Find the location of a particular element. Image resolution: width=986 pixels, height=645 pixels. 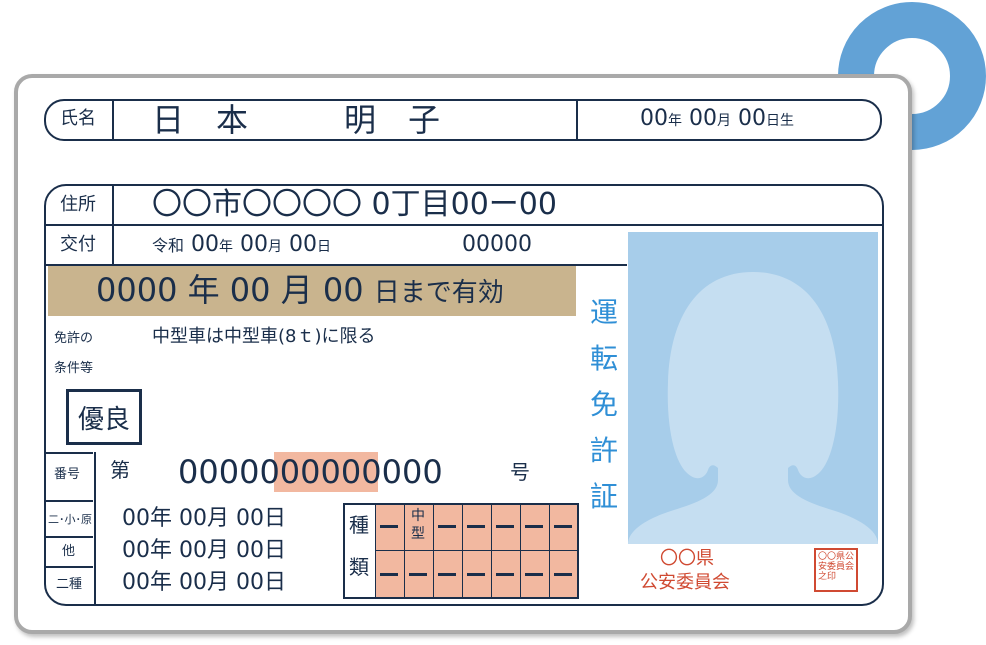

address-label: 住所 is located at coordinates (78, 204).